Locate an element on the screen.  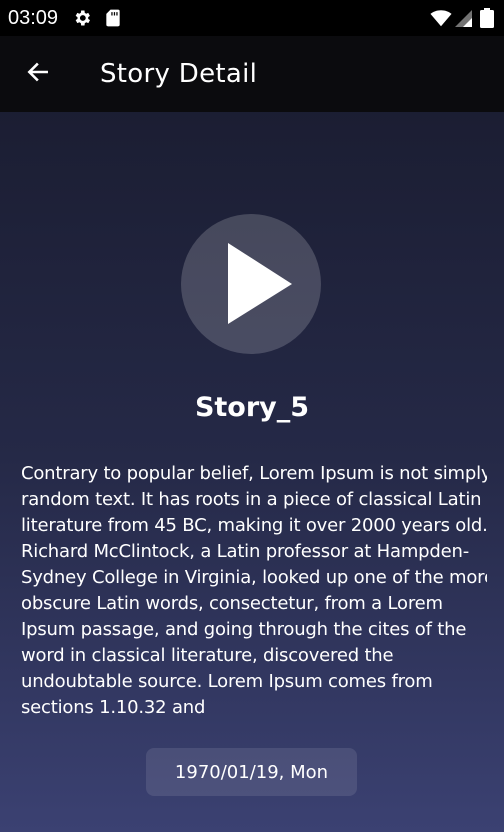
status-time: 03:09 is located at coordinates (33, 18).